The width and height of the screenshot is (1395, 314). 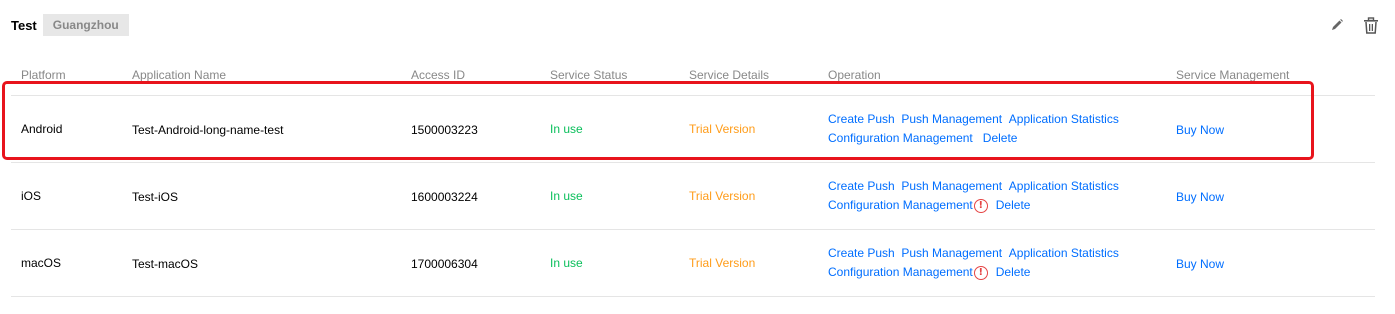 I want to click on app-name-cell: Test-Android-long-name-test, so click(x=208, y=130).